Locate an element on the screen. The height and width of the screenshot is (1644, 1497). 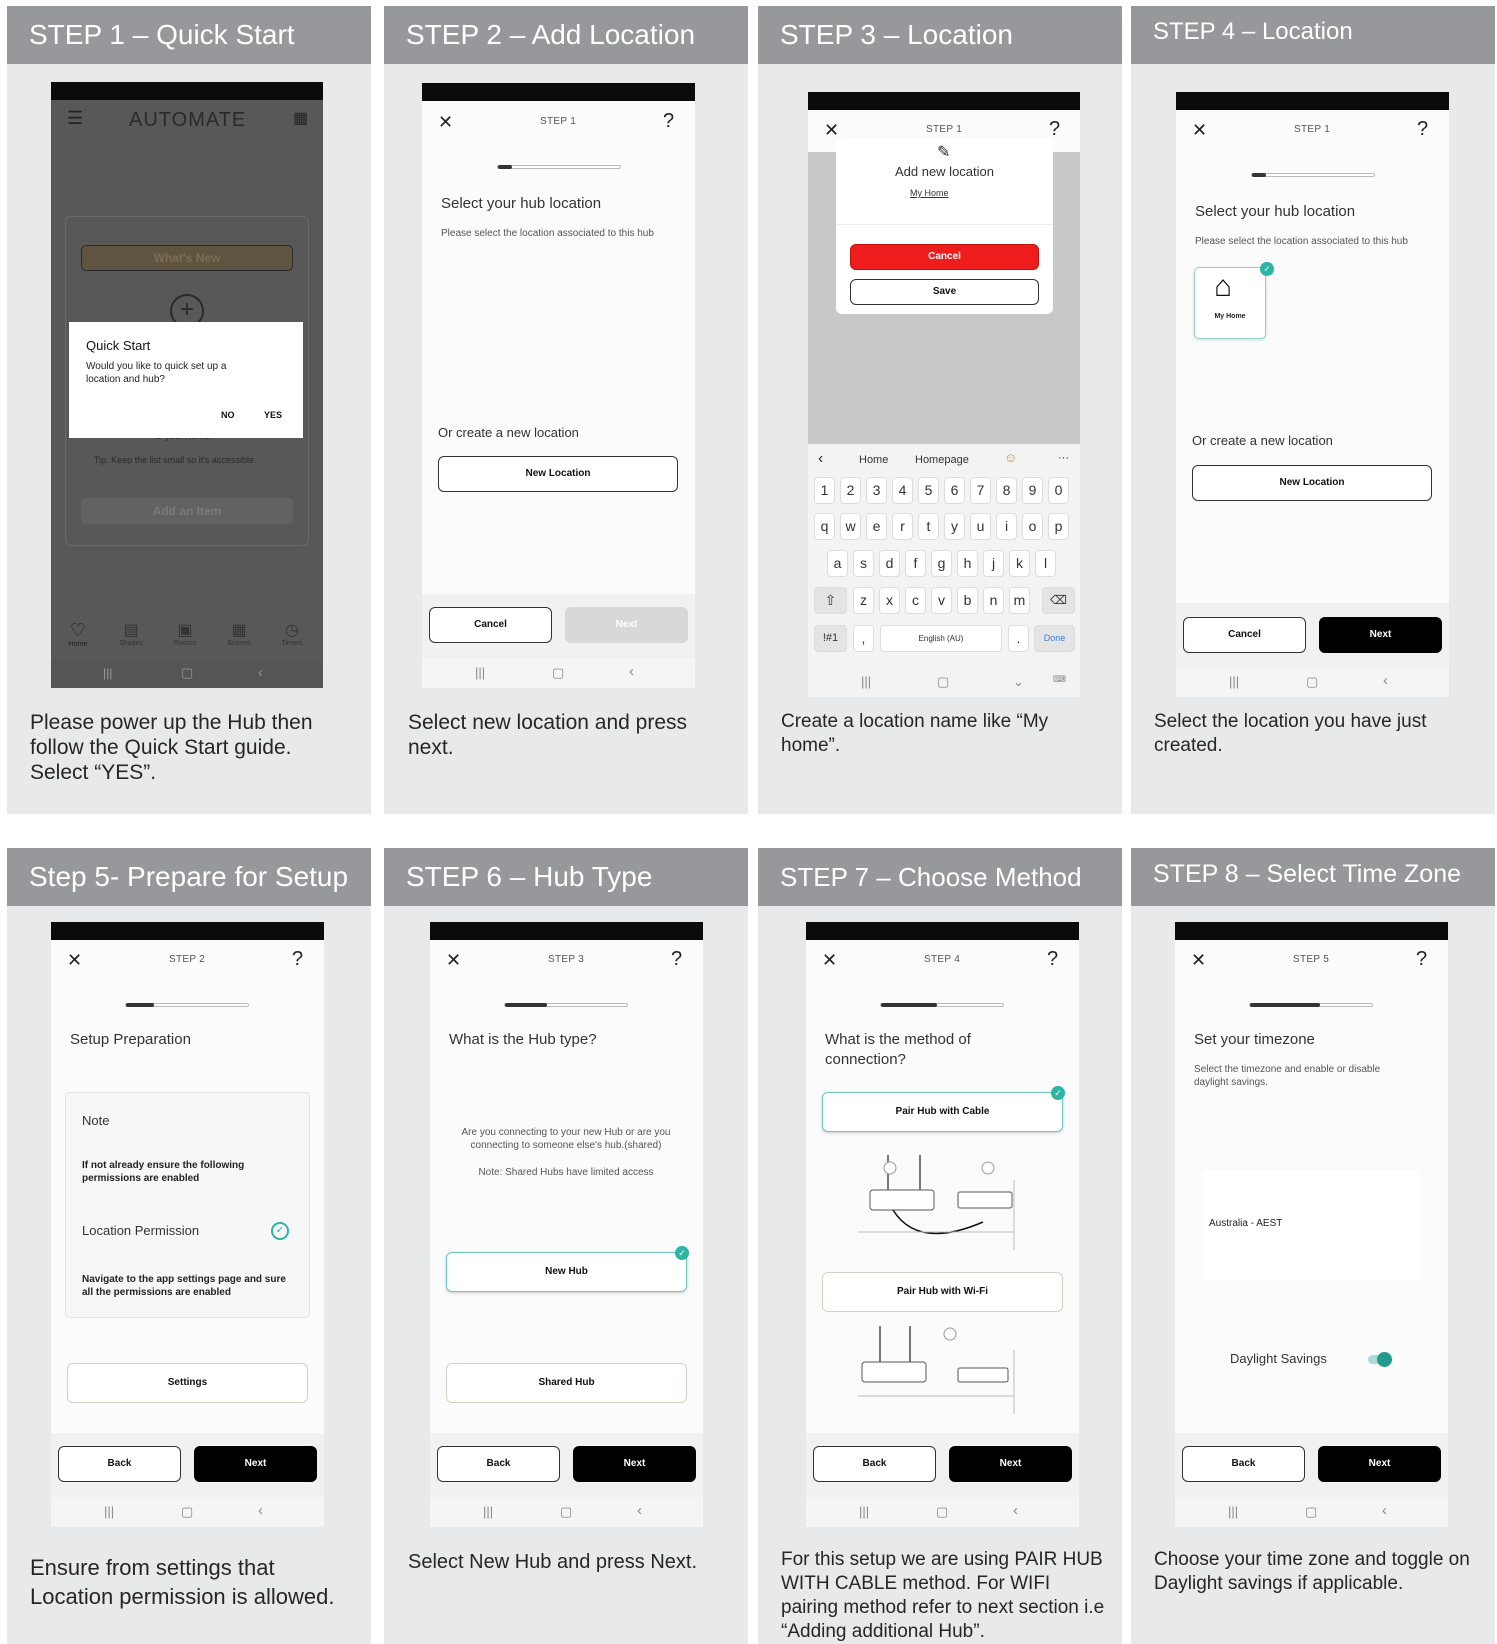
no-button: NO is located at coordinates (228, 415).